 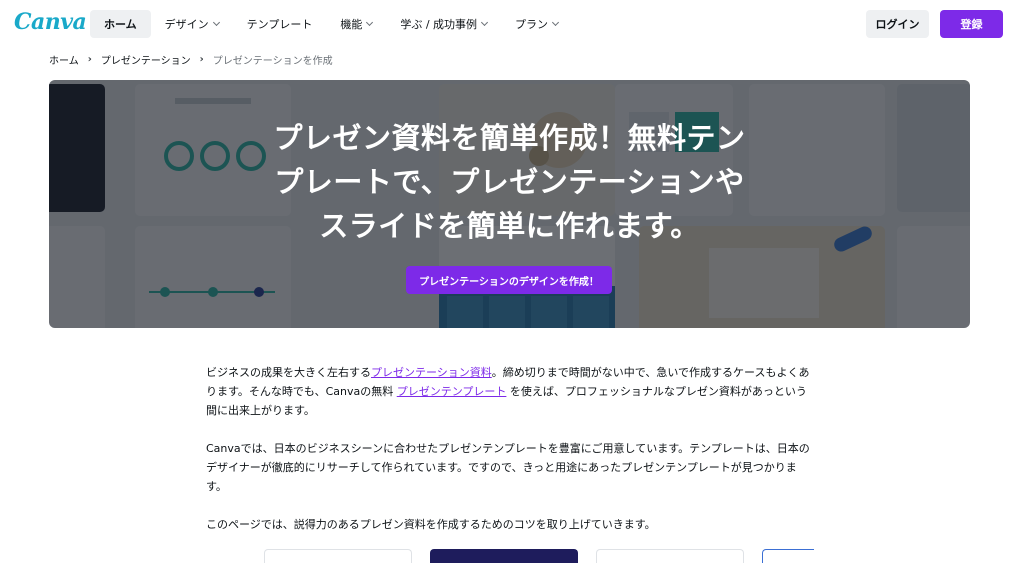 I want to click on main-nav: ホーム デザイン テンプレート 機能 学ぶ / 成功事例 プラン, so click(x=331, y=24).